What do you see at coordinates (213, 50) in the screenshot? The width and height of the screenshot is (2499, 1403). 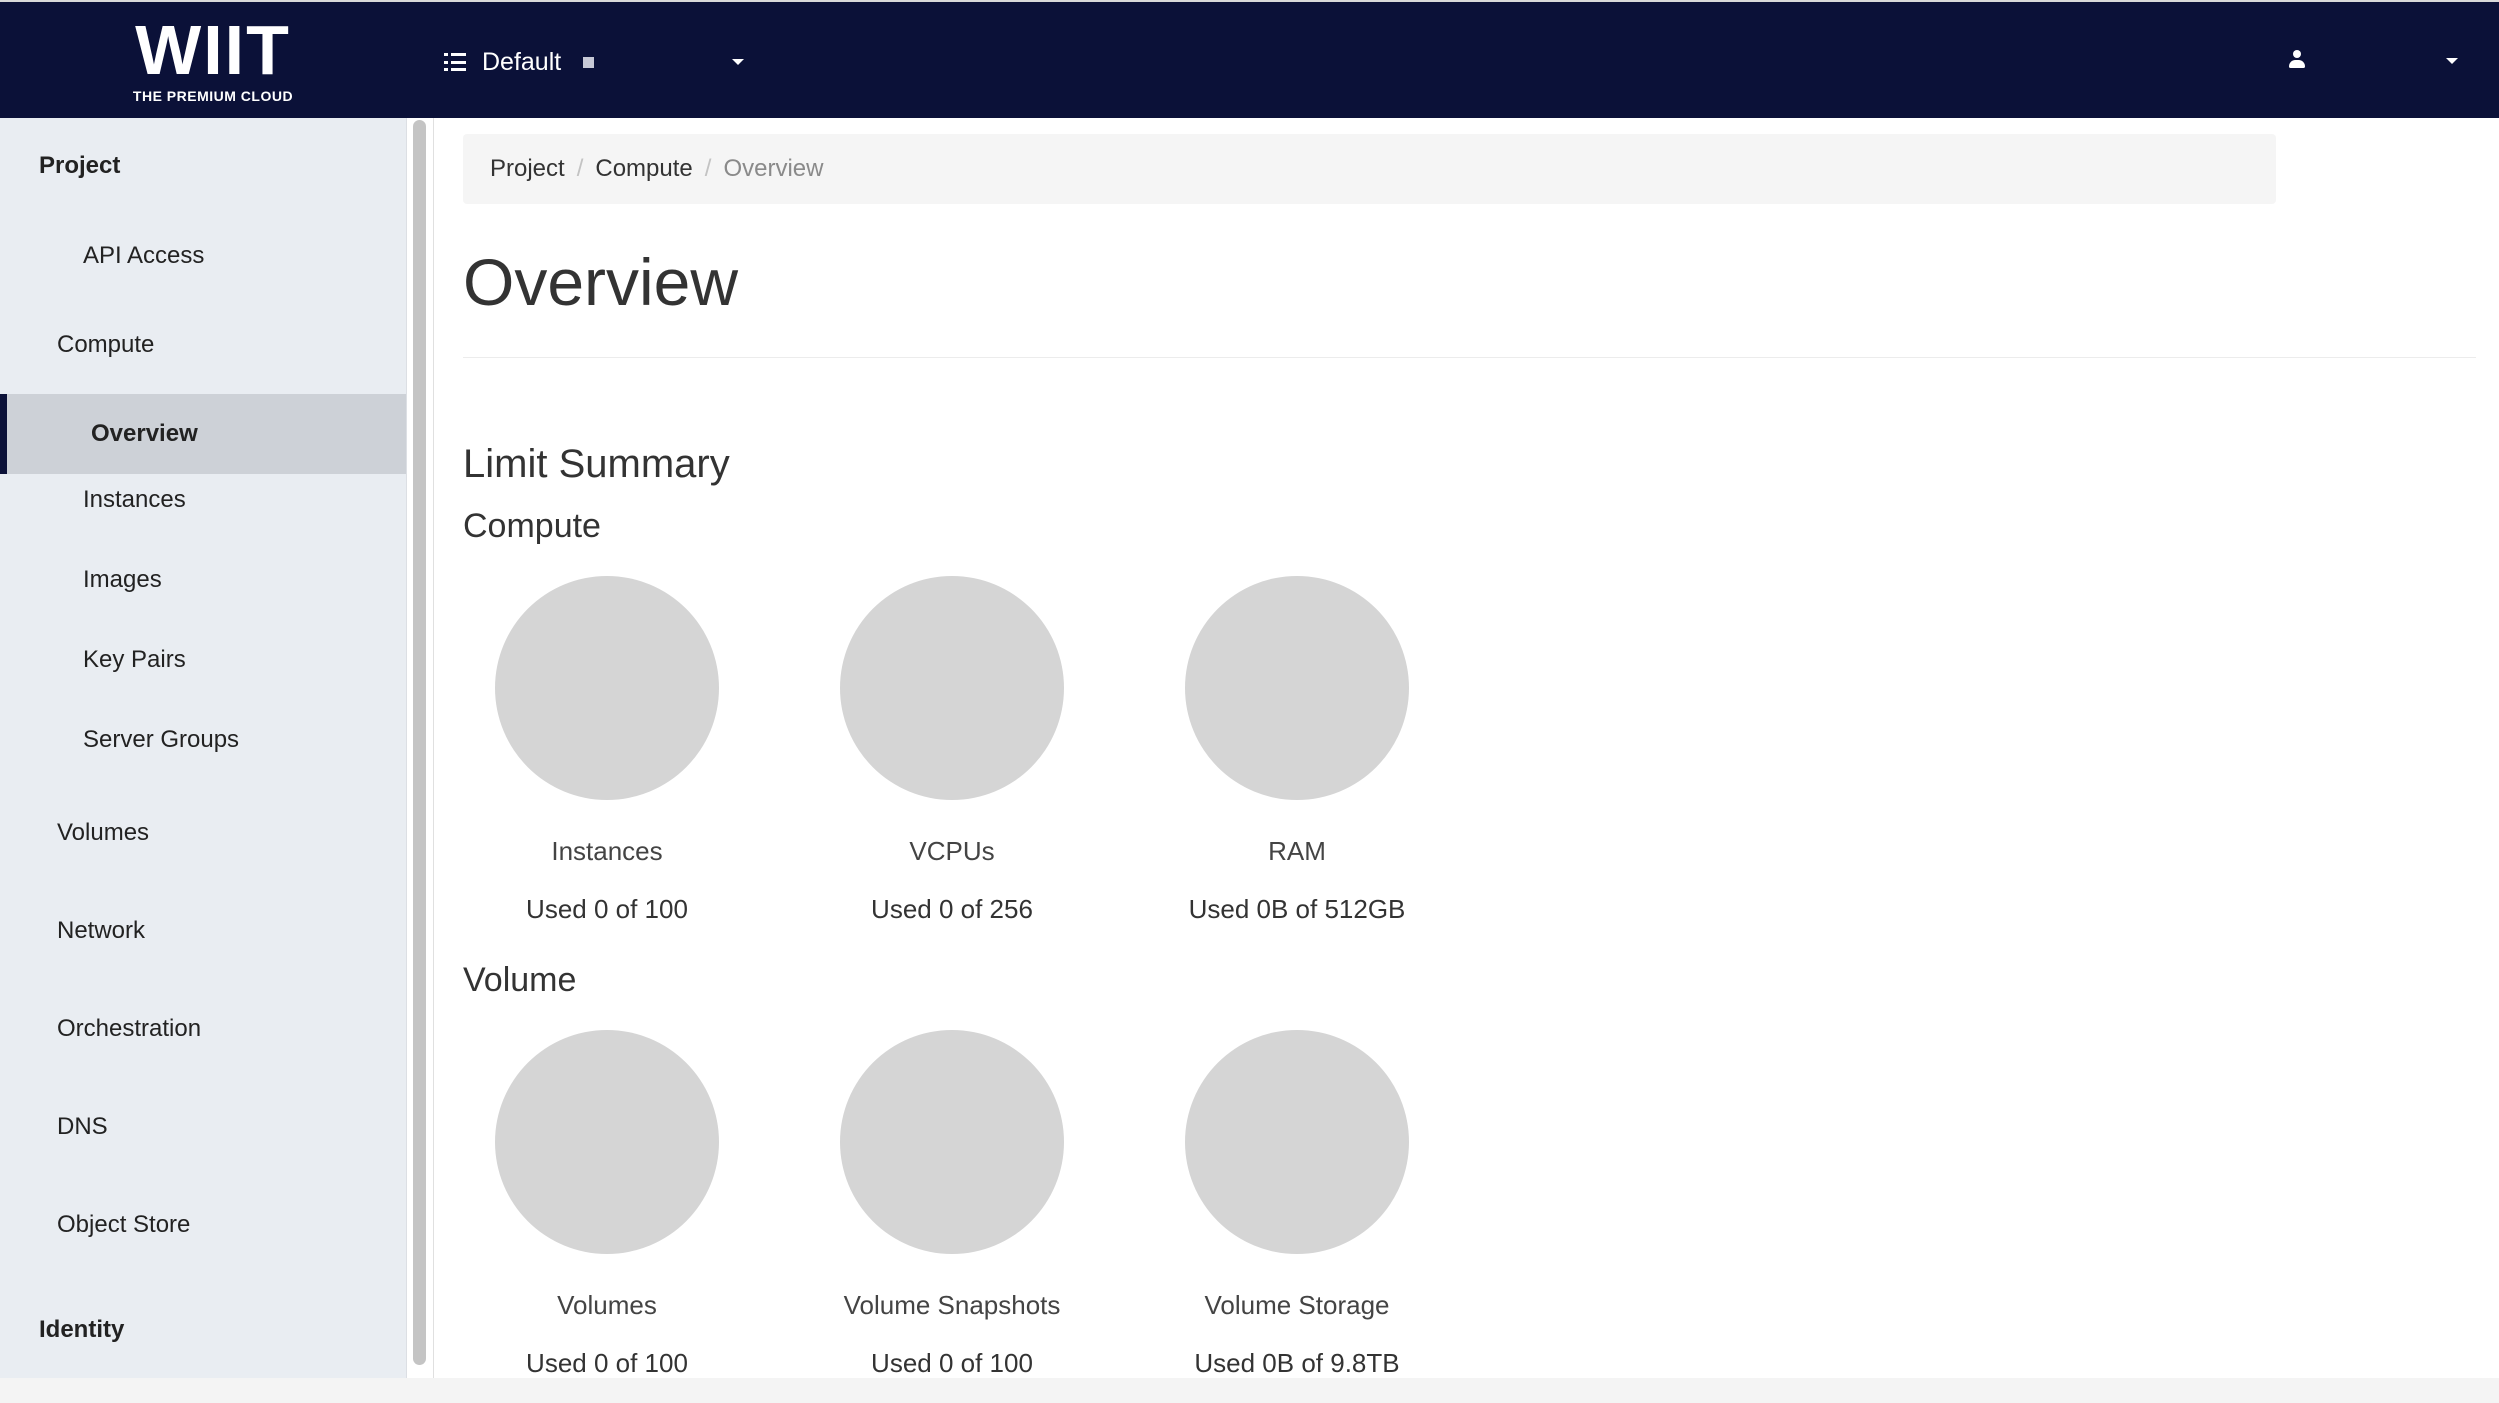 I see `logo-wordmark: WIIT` at bounding box center [213, 50].